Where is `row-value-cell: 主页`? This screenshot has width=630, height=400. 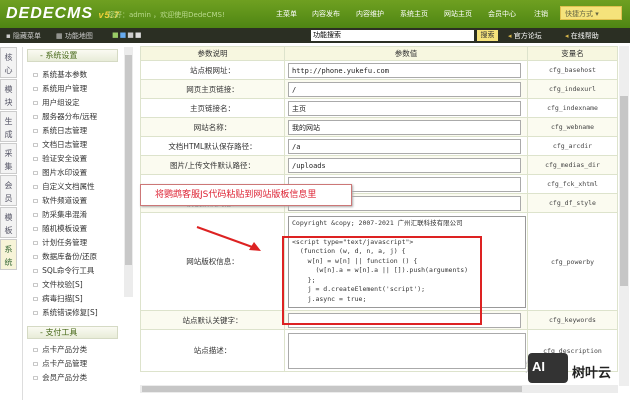
row-value-cell: 主页 is located at coordinates (406, 108).